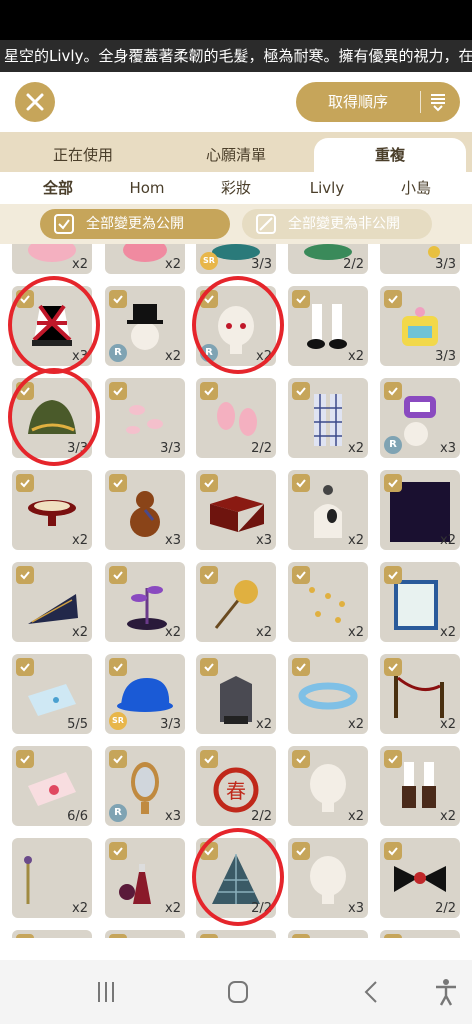  What do you see at coordinates (390, 155) in the screenshot?
I see `tab-duplicates: 重複` at bounding box center [390, 155].